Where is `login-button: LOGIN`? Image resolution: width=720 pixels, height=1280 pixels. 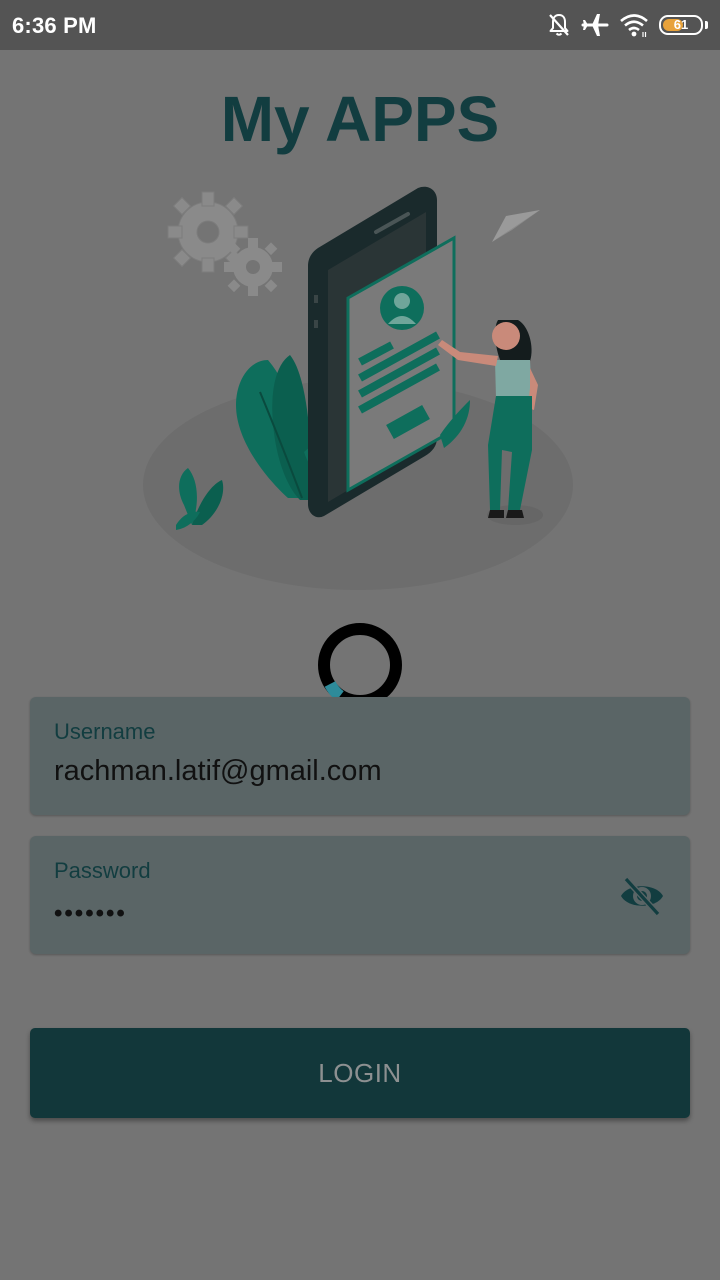
login-button: LOGIN is located at coordinates (360, 1073).